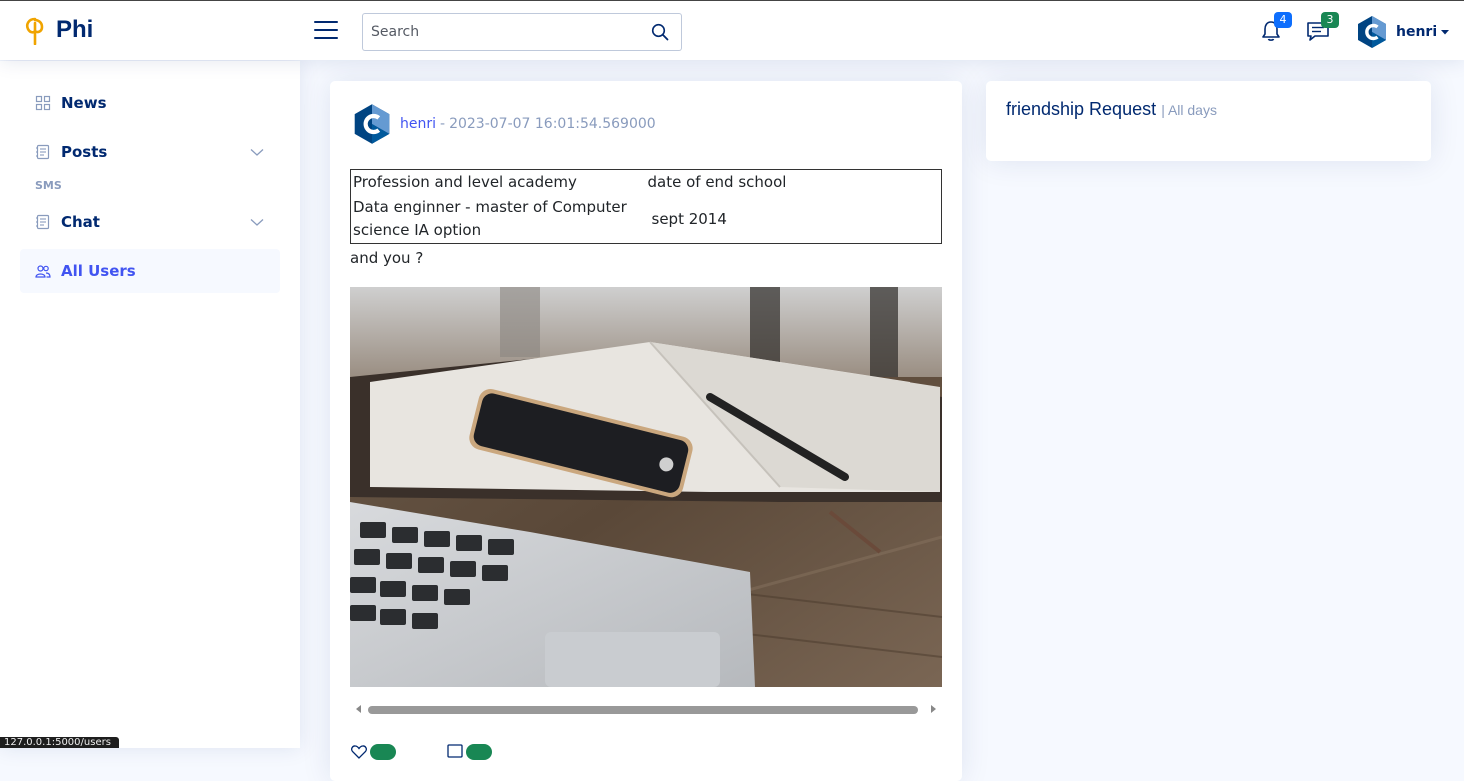  I want to click on post-timestamp: 2023-07-07 16:01:54.569000, so click(552, 124).